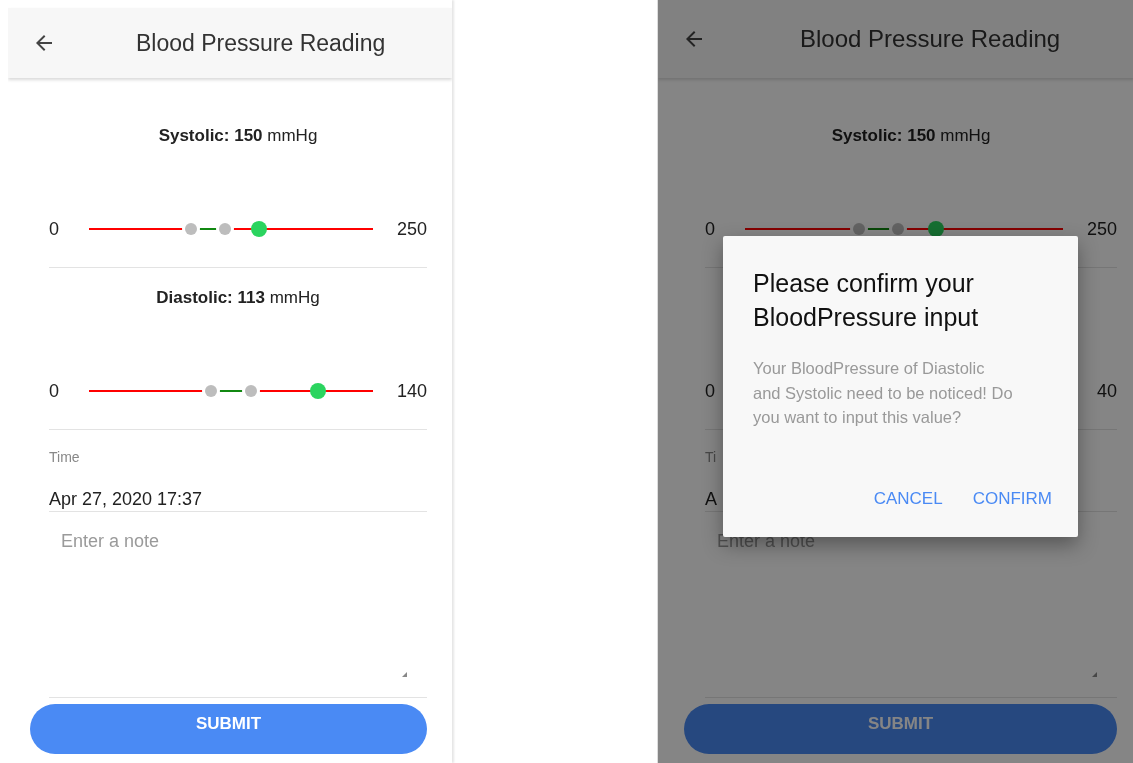  Describe the element at coordinates (908, 499) in the screenshot. I see `dialog-button: CANCEL` at that location.